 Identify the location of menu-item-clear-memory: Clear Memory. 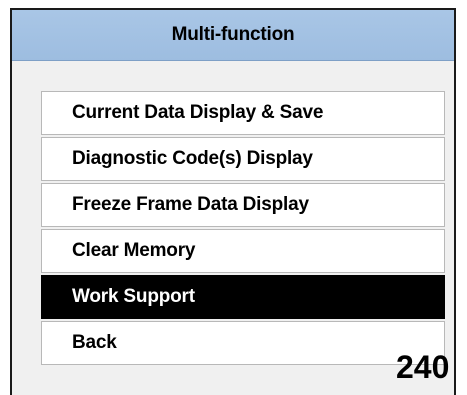
(243, 251).